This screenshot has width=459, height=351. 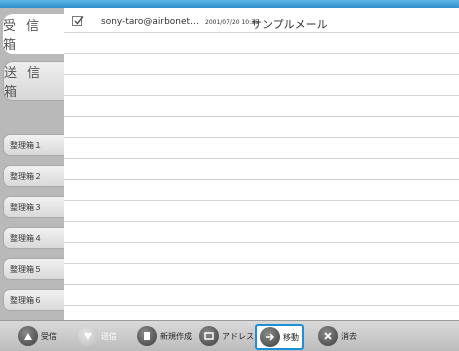 What do you see at coordinates (238, 336) in the screenshot?
I see `address-label: アドレス` at bounding box center [238, 336].